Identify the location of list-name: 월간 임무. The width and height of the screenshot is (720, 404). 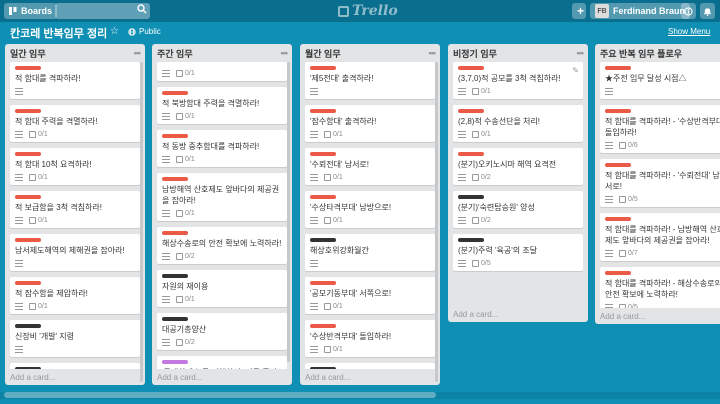
(323, 53).